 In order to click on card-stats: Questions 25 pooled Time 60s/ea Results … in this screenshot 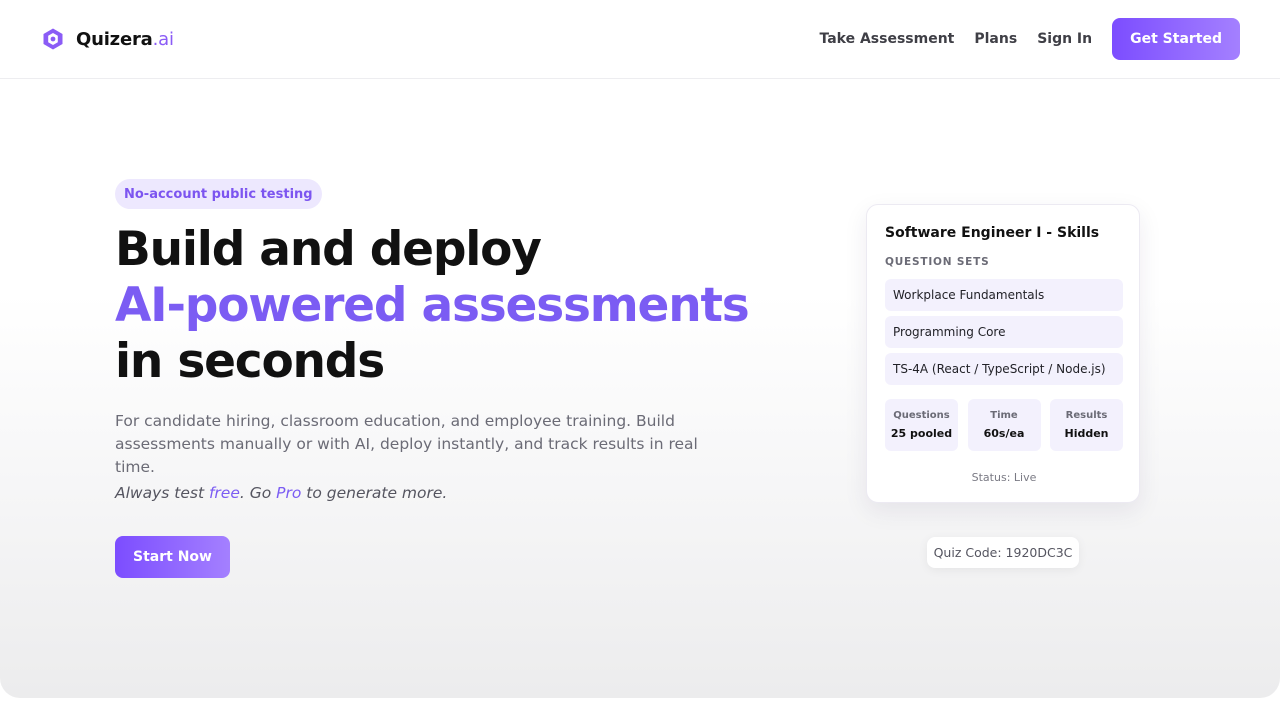, I will do `click(1004, 425)`.